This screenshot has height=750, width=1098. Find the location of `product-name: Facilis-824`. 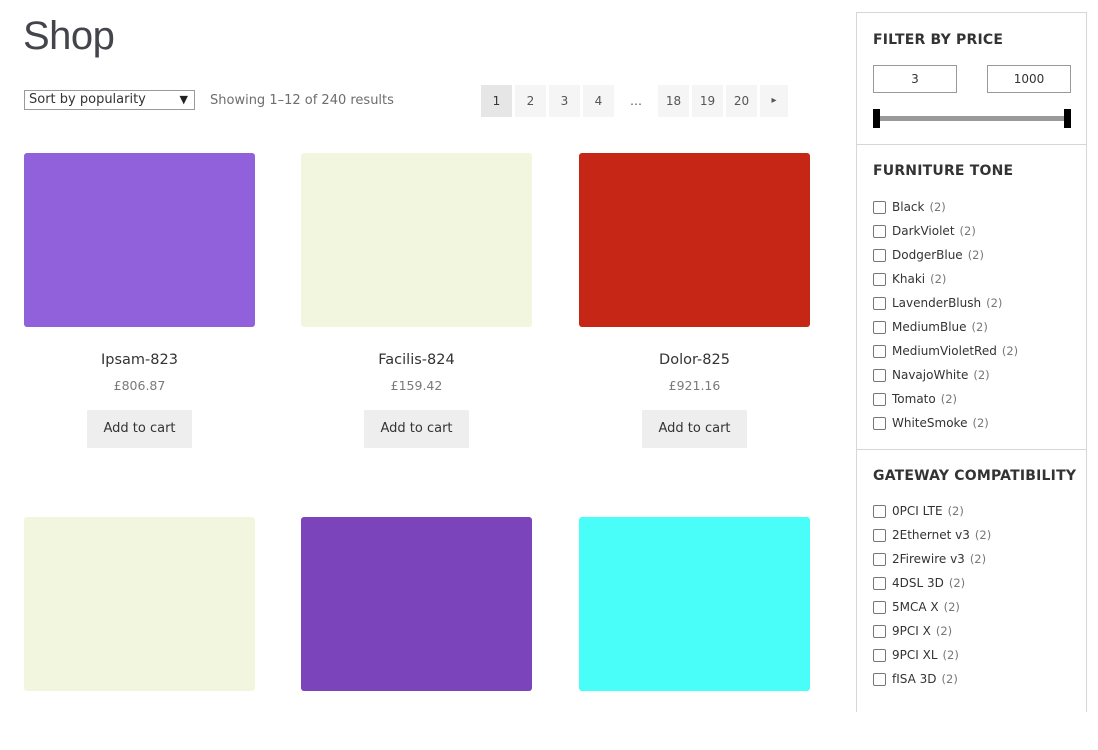

product-name: Facilis-824 is located at coordinates (416, 360).